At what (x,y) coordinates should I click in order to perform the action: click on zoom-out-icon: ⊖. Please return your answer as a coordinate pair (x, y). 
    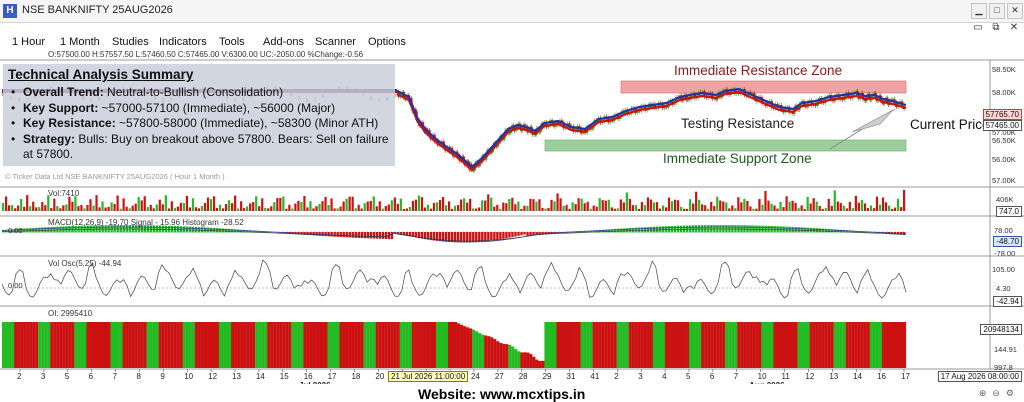
    Looking at the image, I should click on (999, 393).